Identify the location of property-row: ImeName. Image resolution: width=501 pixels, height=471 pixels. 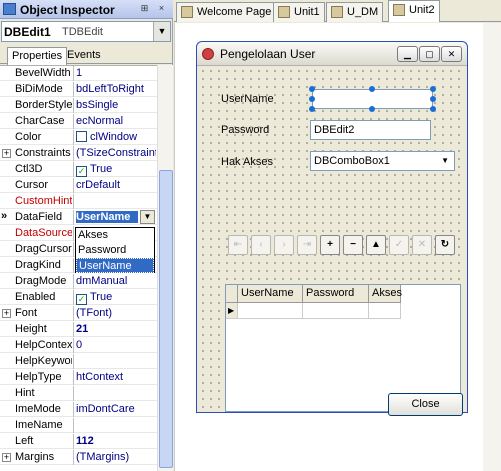
(78, 425).